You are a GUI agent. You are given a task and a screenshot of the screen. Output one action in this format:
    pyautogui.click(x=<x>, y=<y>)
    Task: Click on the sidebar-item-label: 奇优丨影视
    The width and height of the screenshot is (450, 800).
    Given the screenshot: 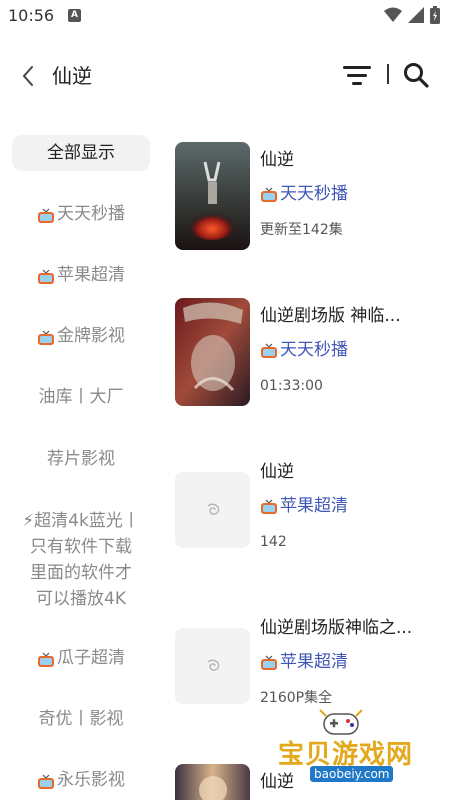 What is the action you would take?
    pyautogui.click(x=81, y=719)
    